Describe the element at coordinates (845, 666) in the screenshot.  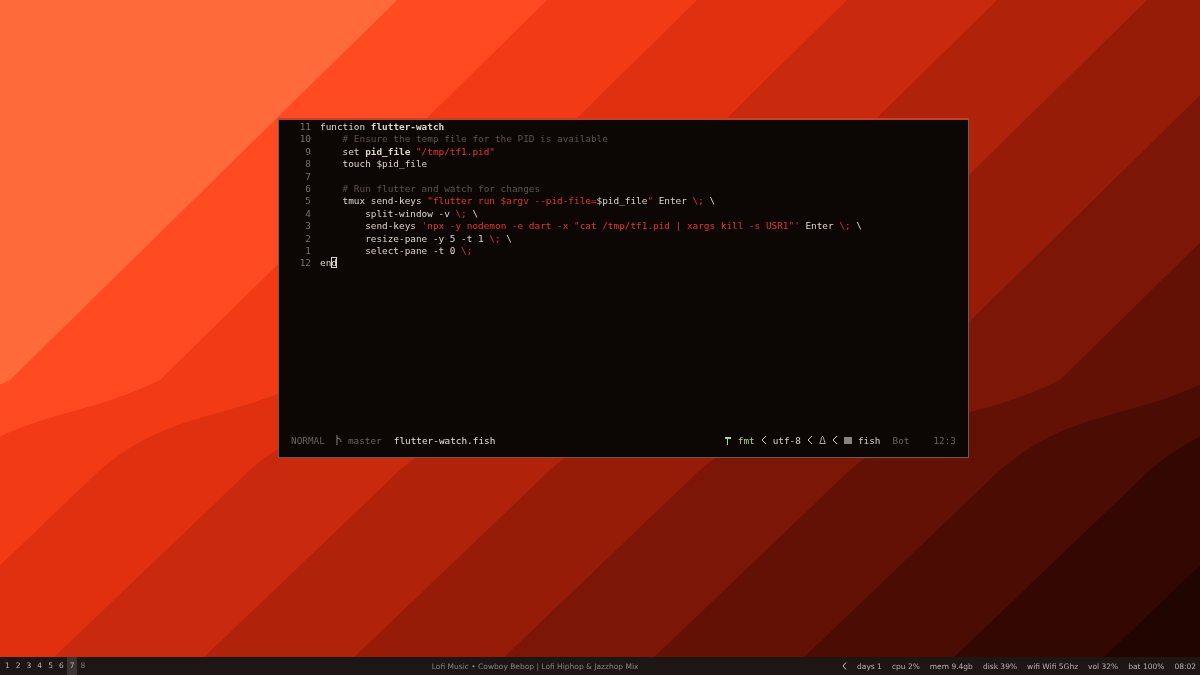
I see `chevron-icon` at that location.